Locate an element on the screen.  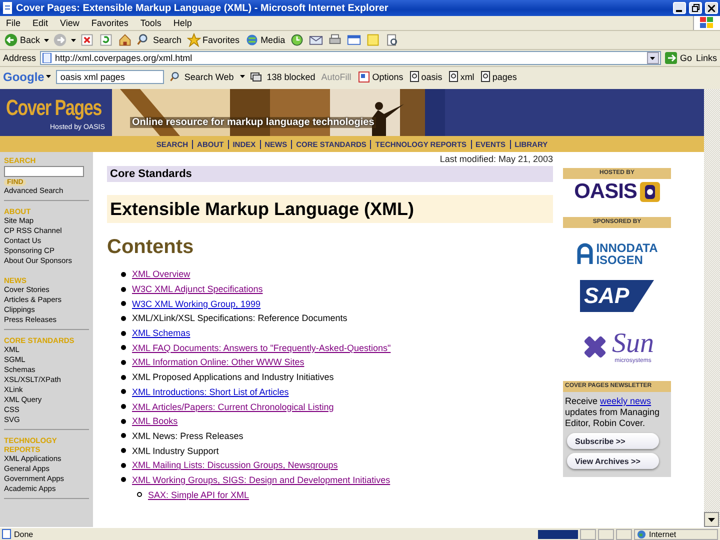
site-logo: Cover Pages is located at coordinates (54, 108).